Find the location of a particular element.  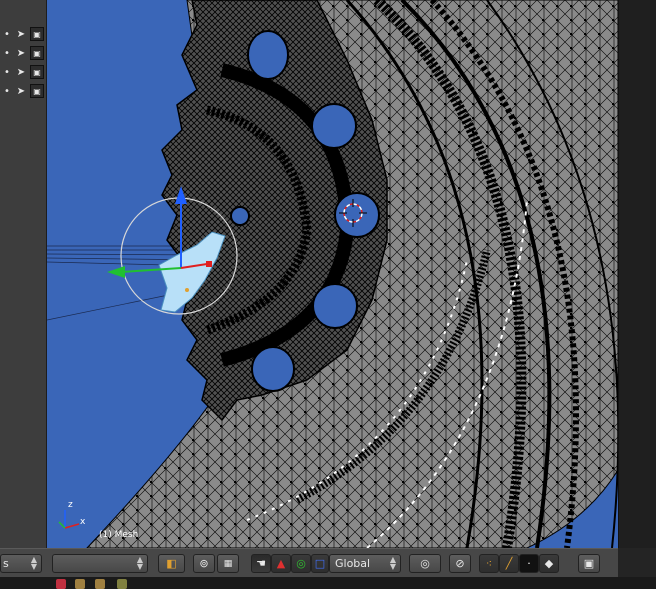

translate-icon: ▲ is located at coordinates (281, 563).